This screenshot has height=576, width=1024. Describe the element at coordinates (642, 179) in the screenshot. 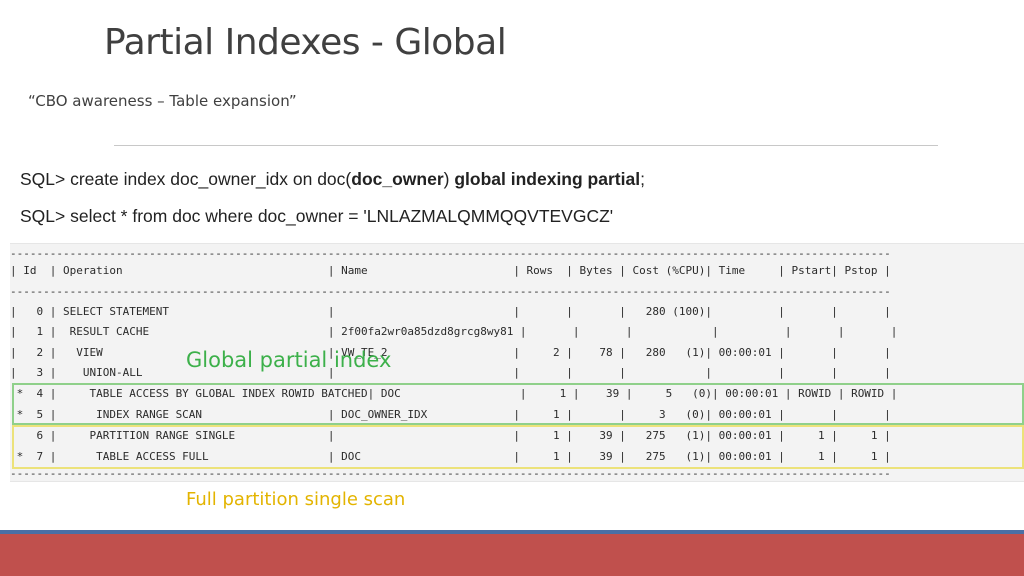

I see `sql-create-suffix: ;` at that location.